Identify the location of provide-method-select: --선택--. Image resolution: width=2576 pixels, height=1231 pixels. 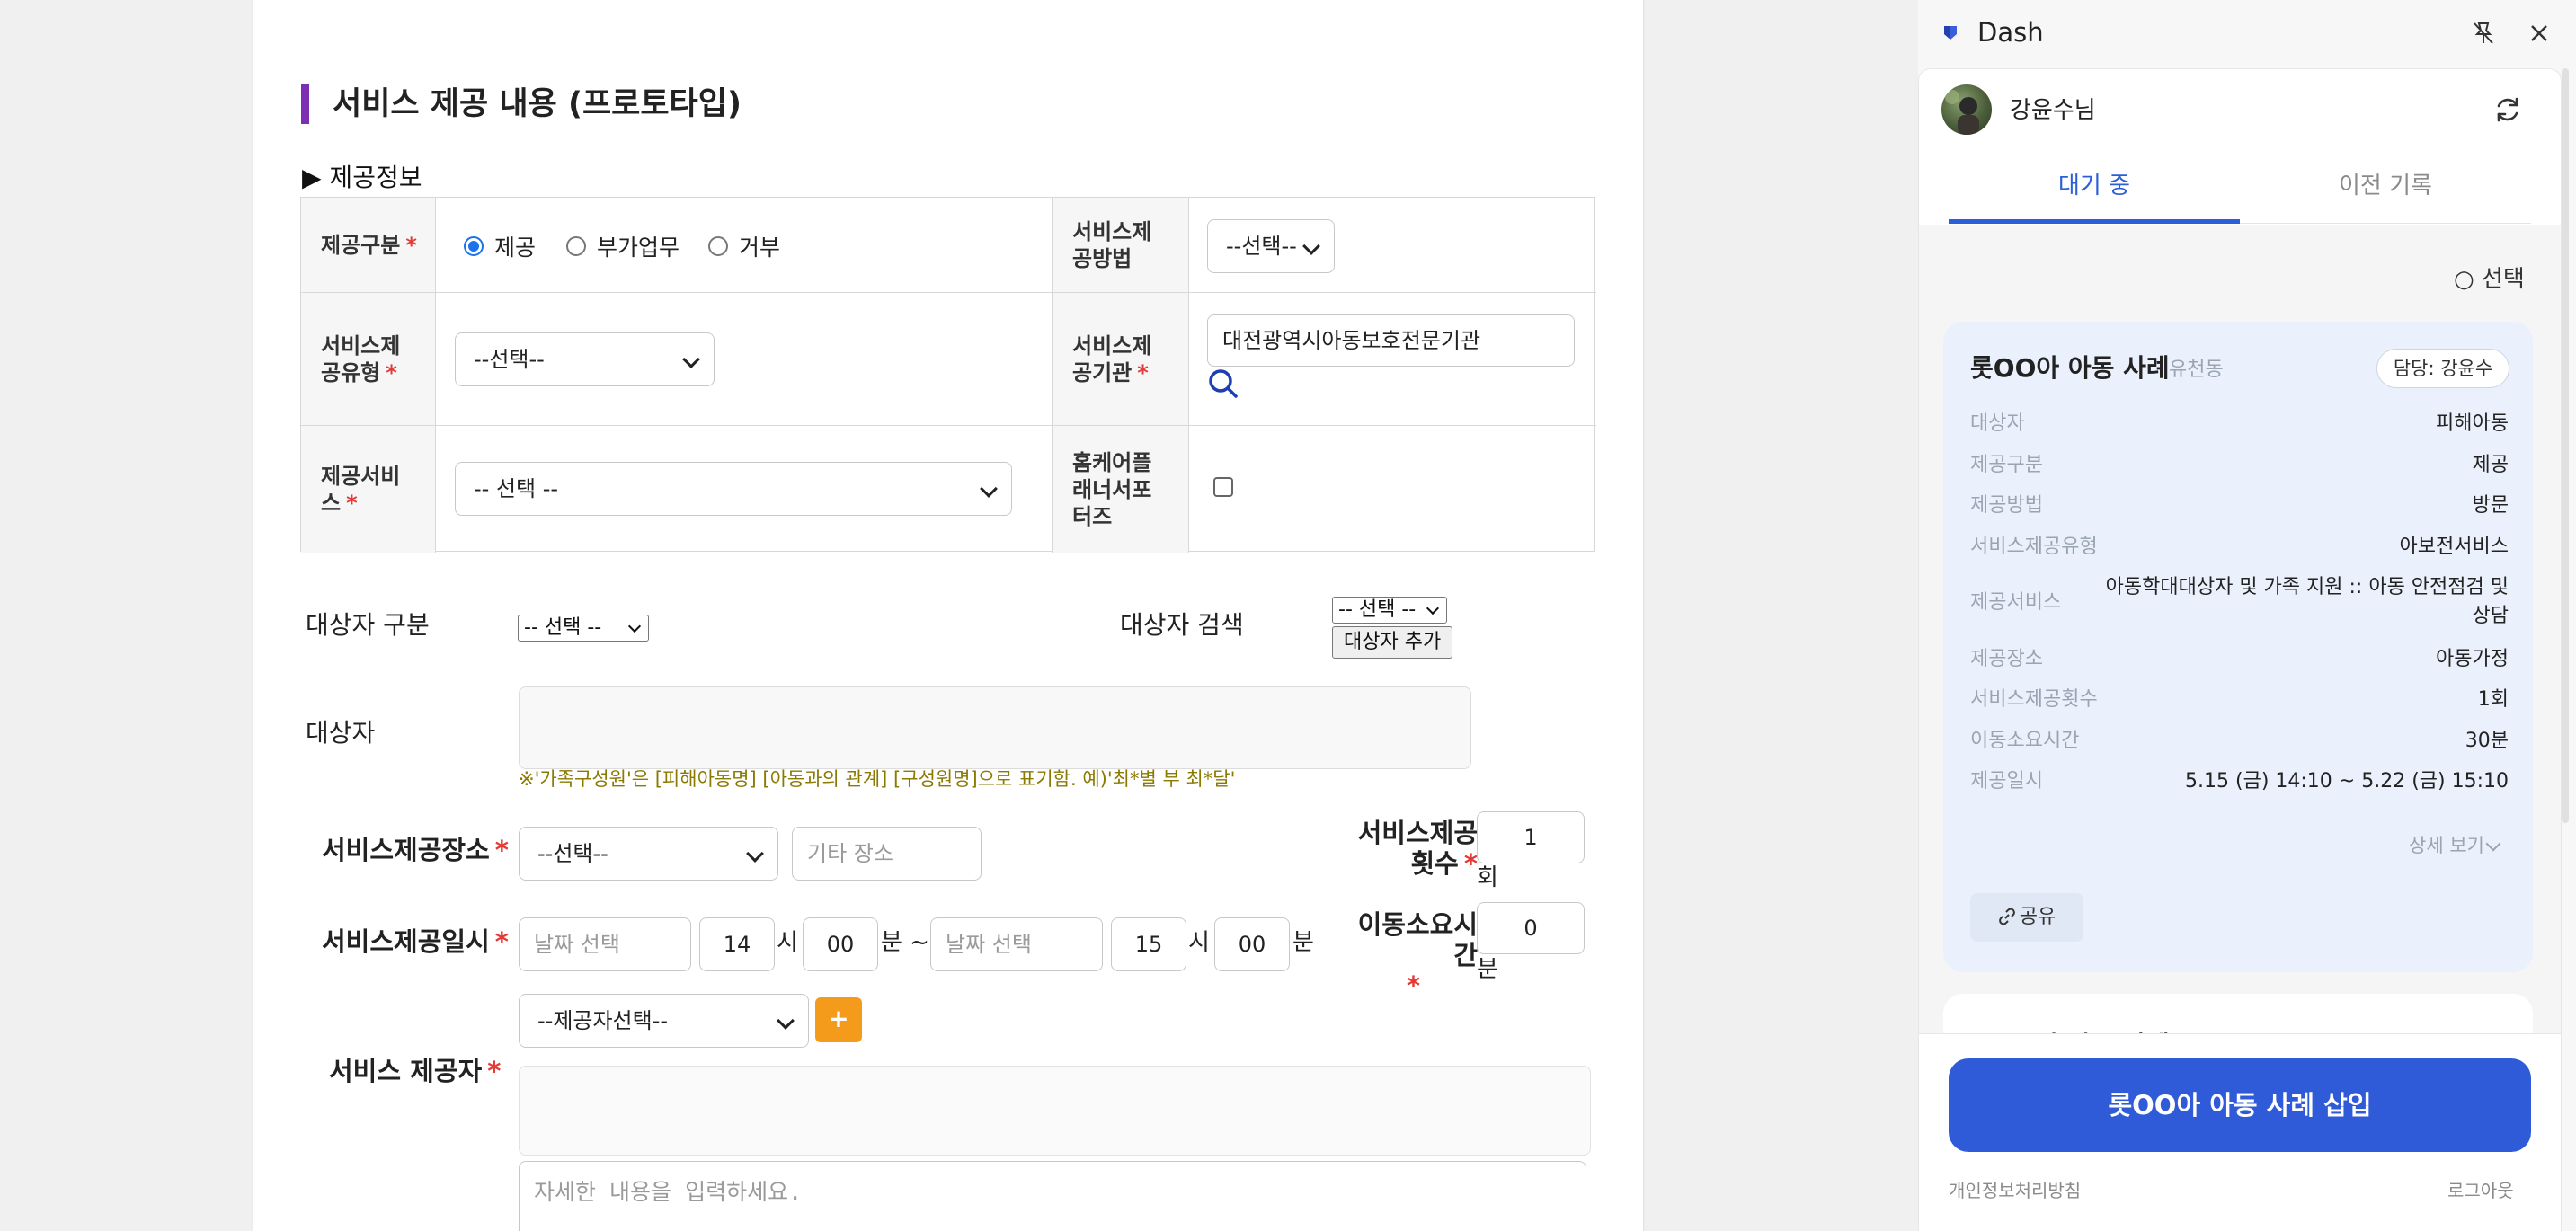
(1271, 246).